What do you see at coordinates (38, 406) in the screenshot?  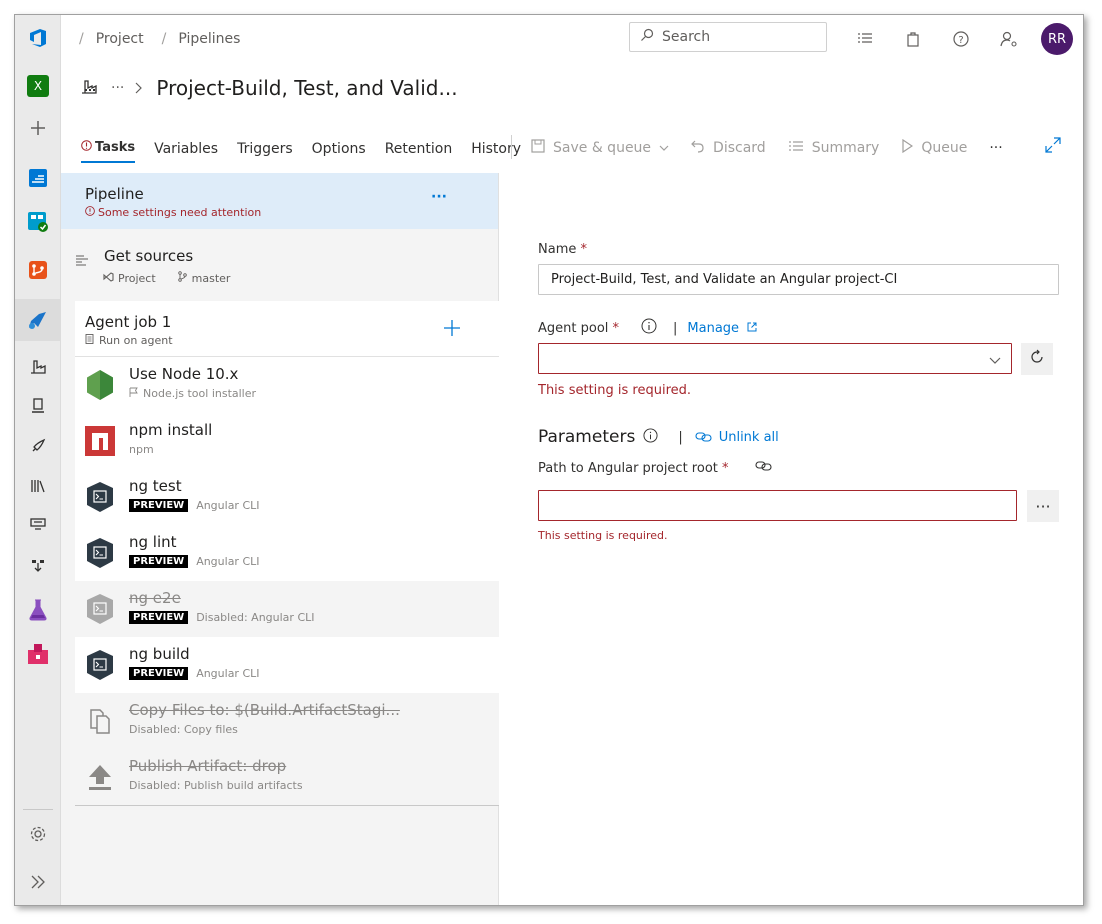 I see `agent-icon` at bounding box center [38, 406].